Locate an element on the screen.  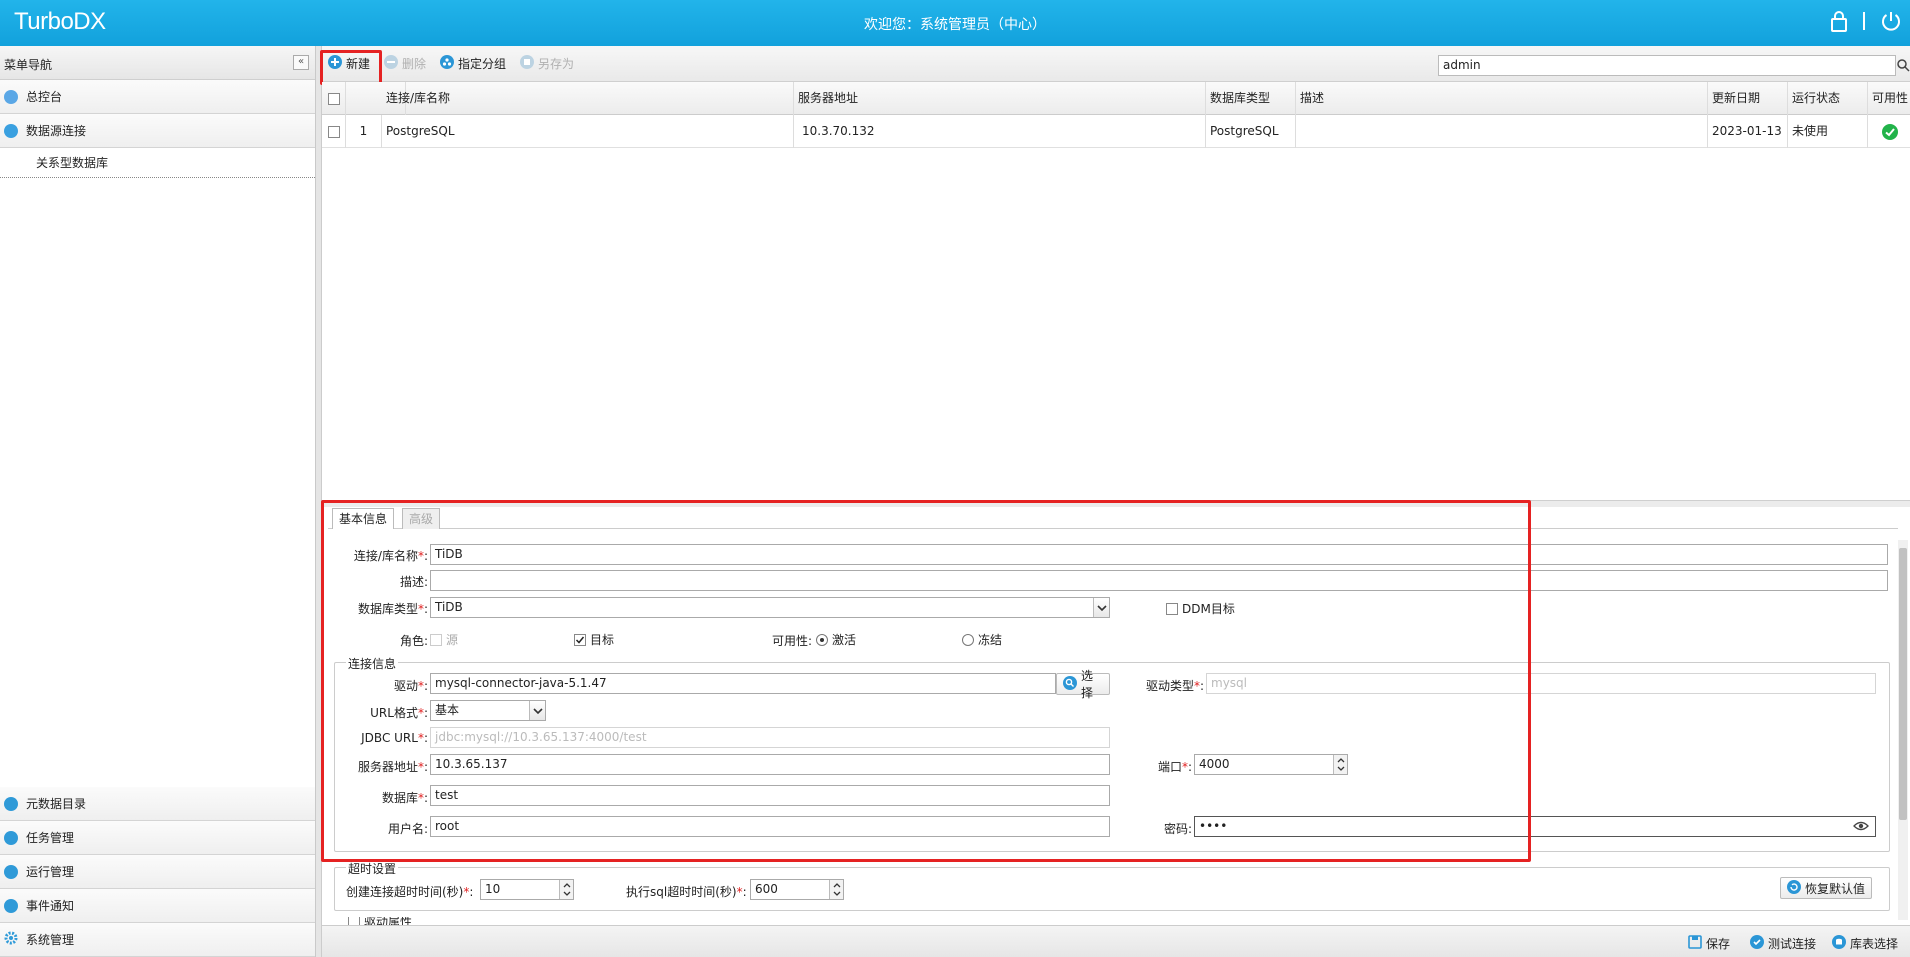
driver-props-box is located at coordinates (354, 921).